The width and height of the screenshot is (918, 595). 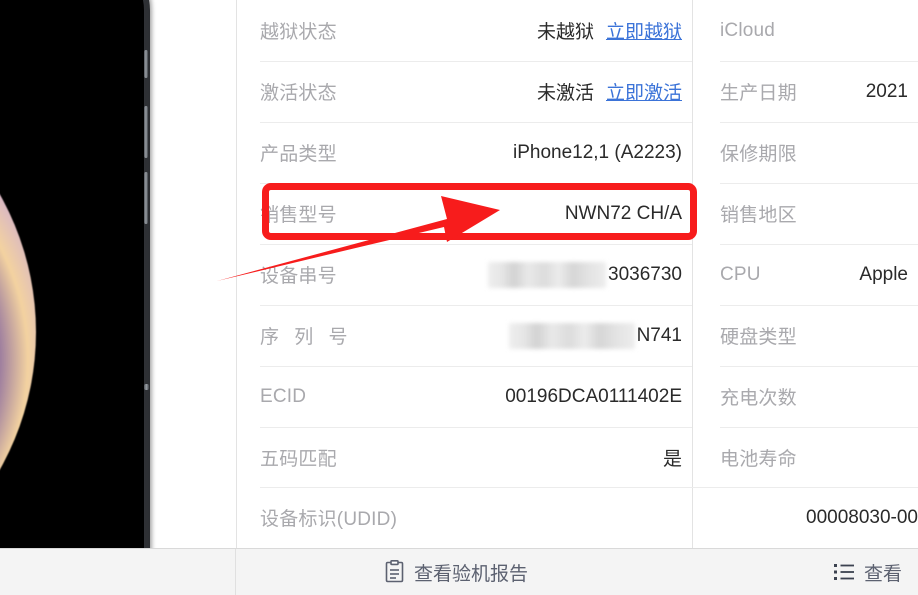 I want to click on volume-up-button, so click(x=146, y=132).